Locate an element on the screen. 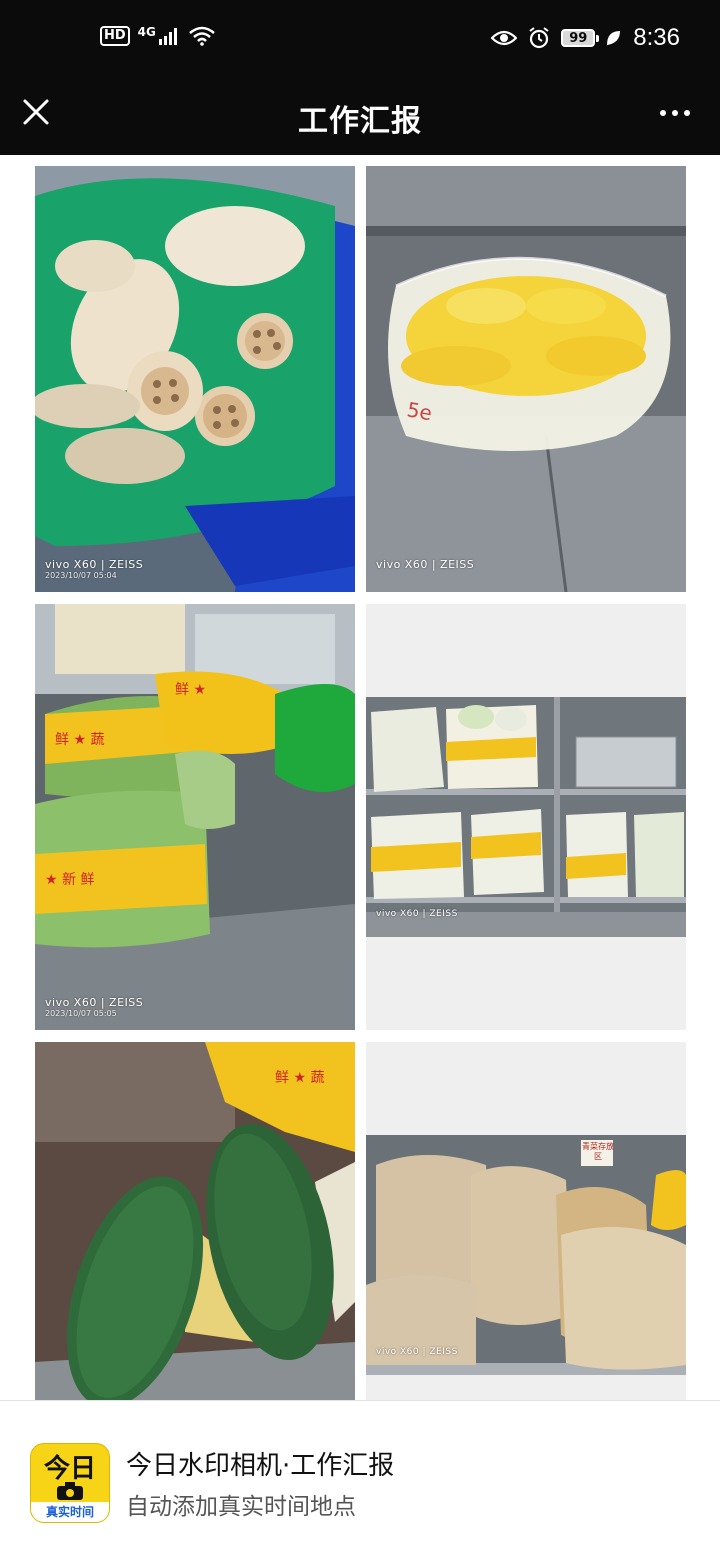  packed-greens-image: 鲜 ★ 蔬 ★ 新 鲜 鲜 ★ is located at coordinates (195, 817).